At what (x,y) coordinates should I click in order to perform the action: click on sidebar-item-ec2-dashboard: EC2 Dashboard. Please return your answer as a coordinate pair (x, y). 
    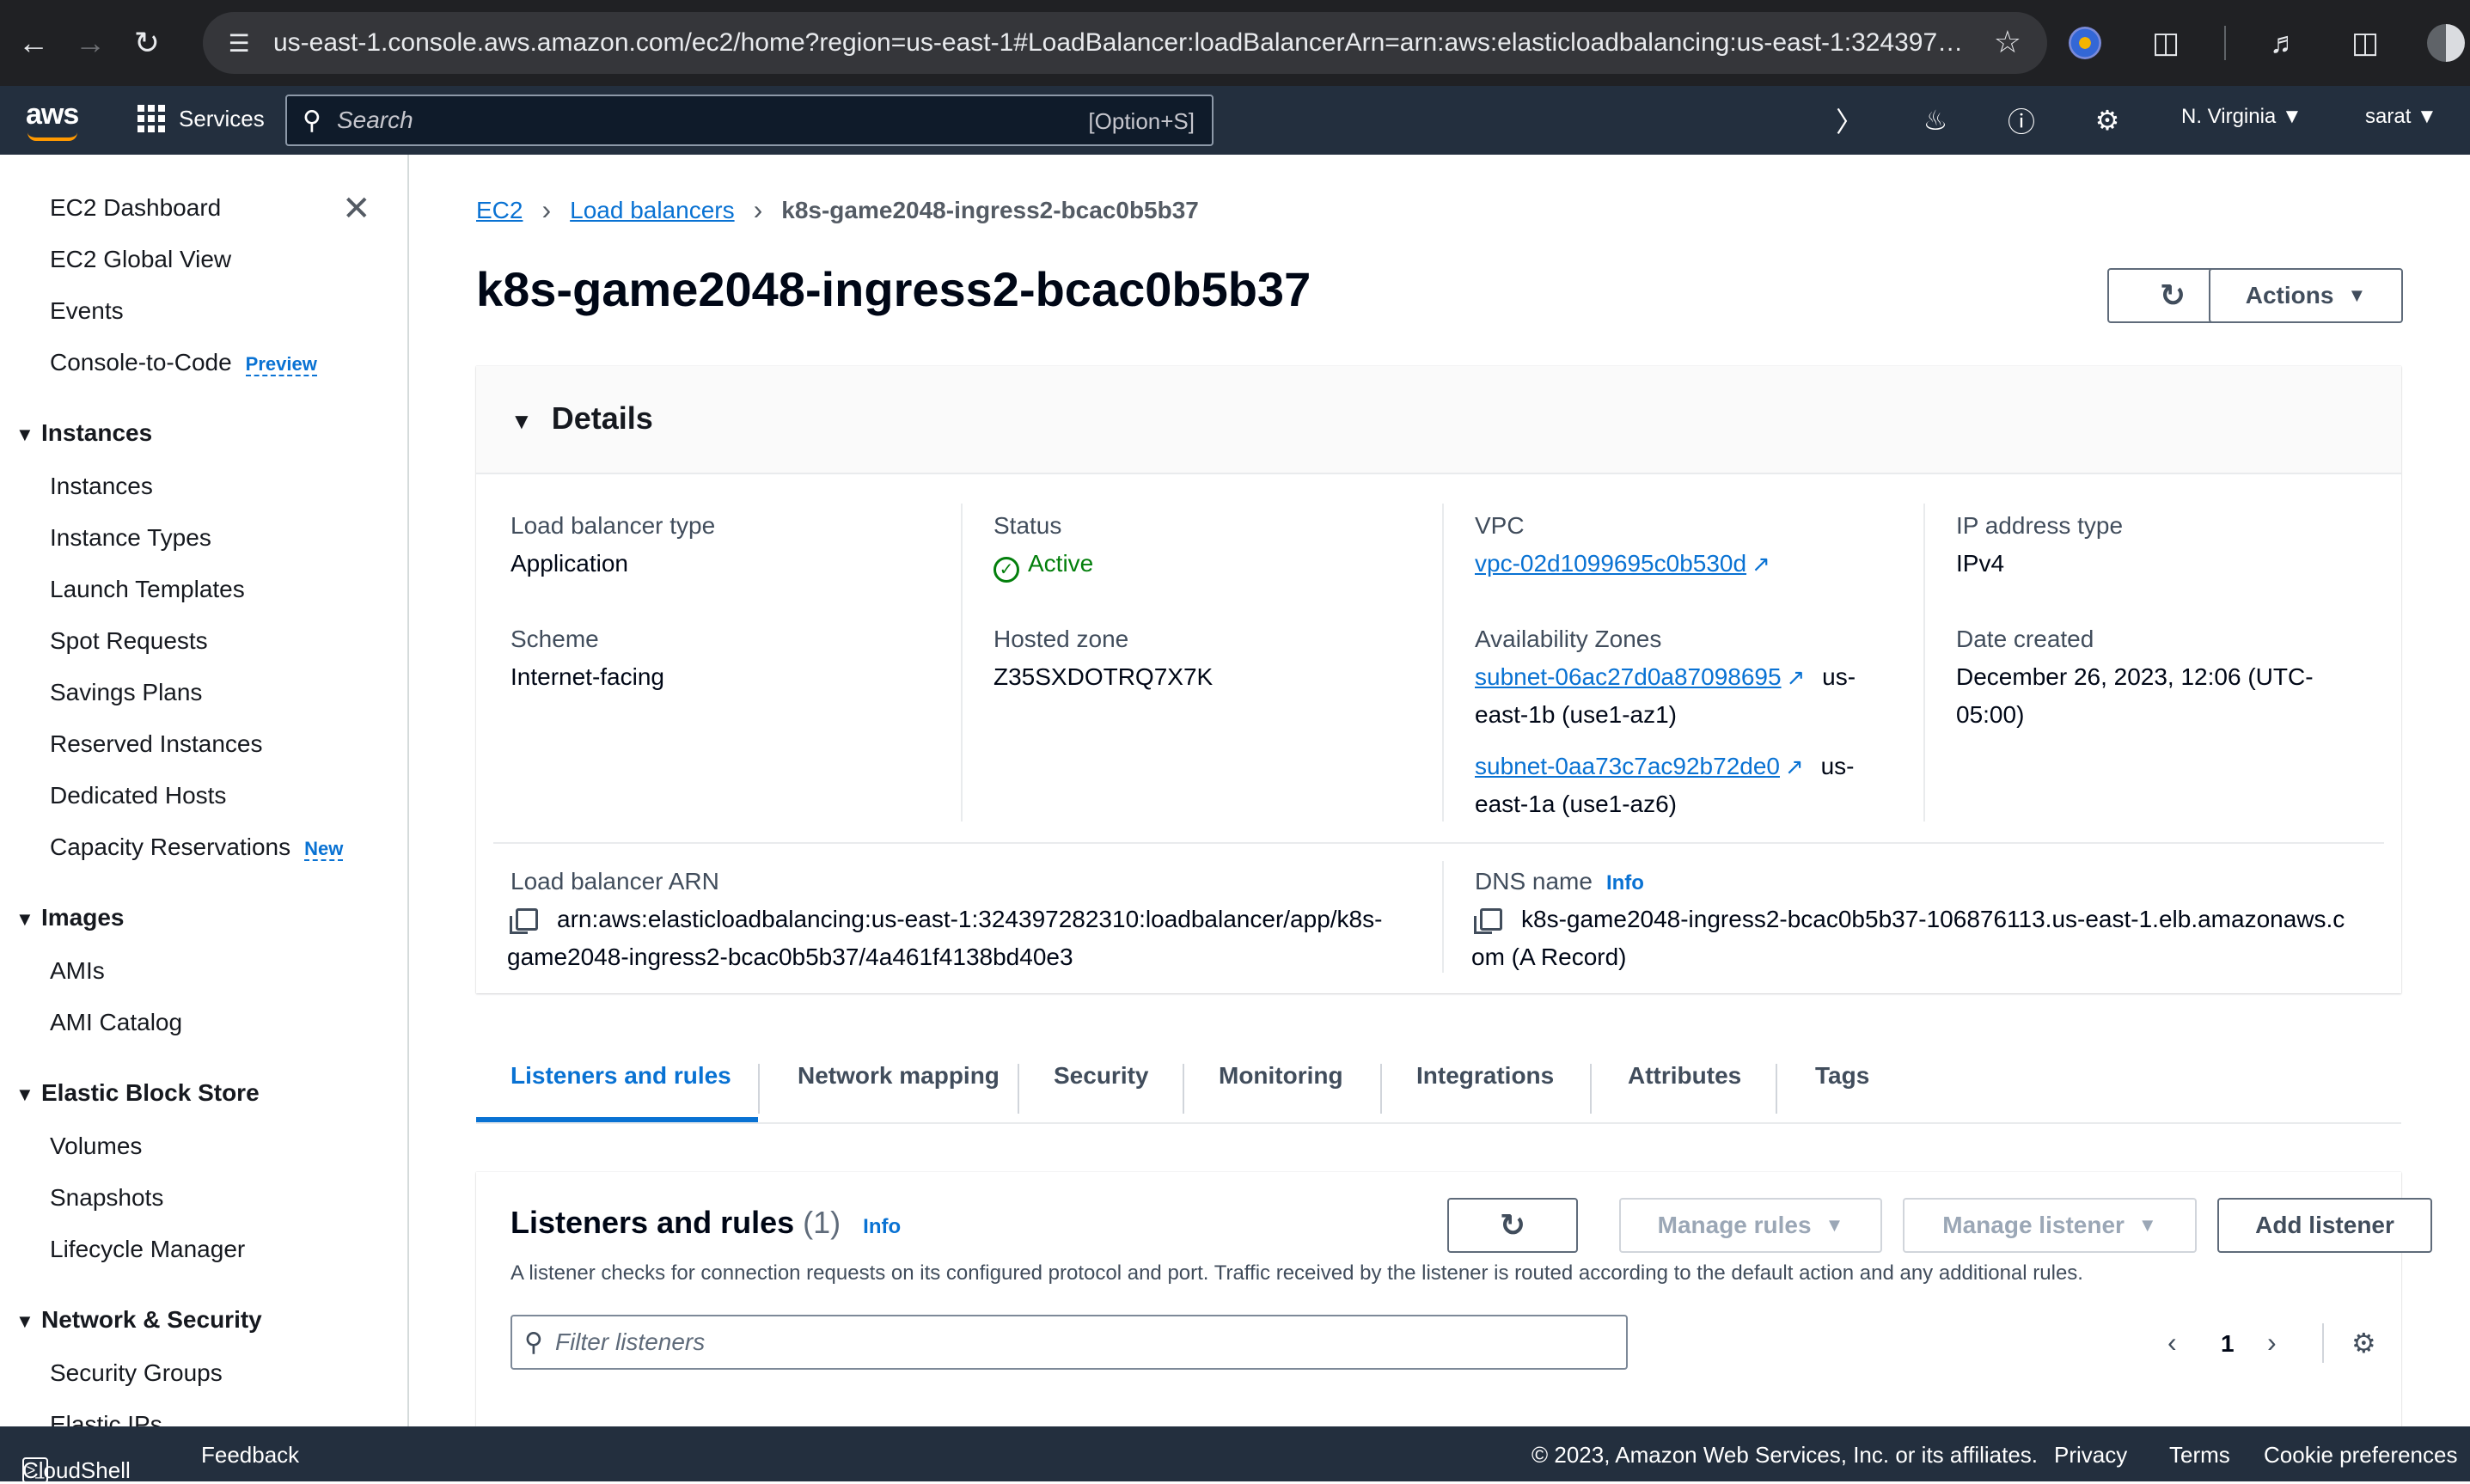
    Looking at the image, I should click on (135, 208).